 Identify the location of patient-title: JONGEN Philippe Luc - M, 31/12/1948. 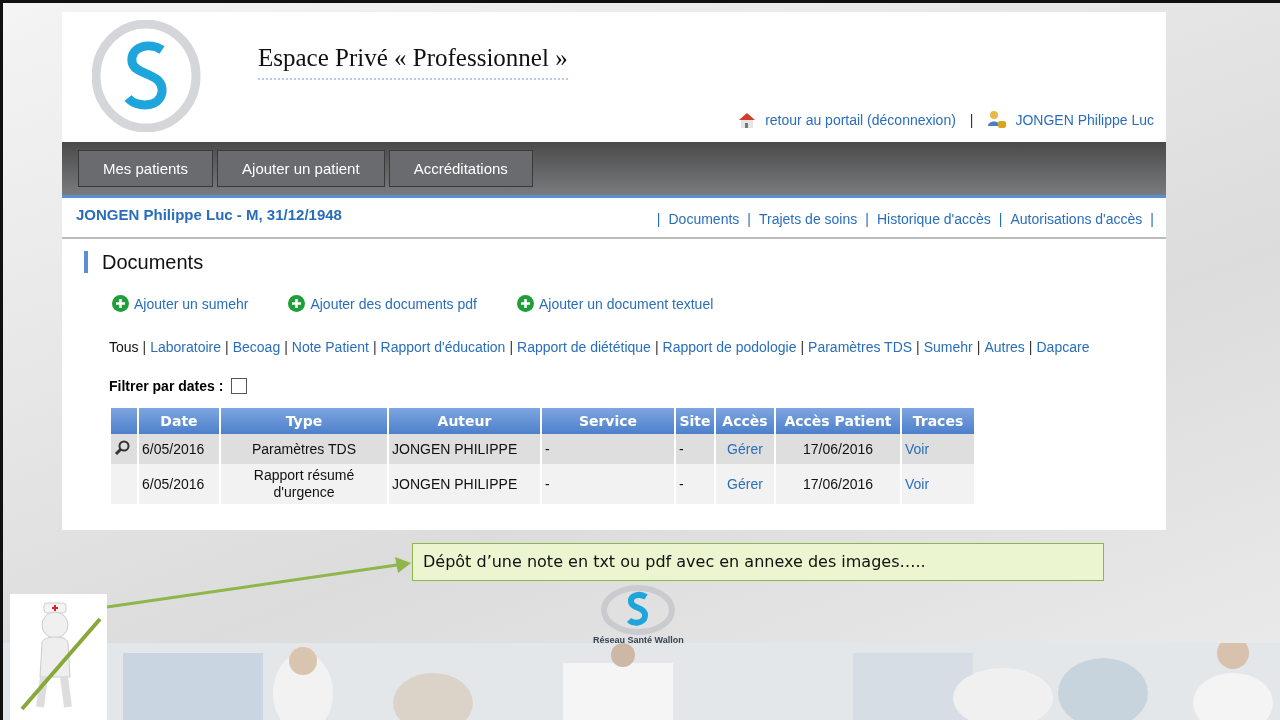
(209, 215).